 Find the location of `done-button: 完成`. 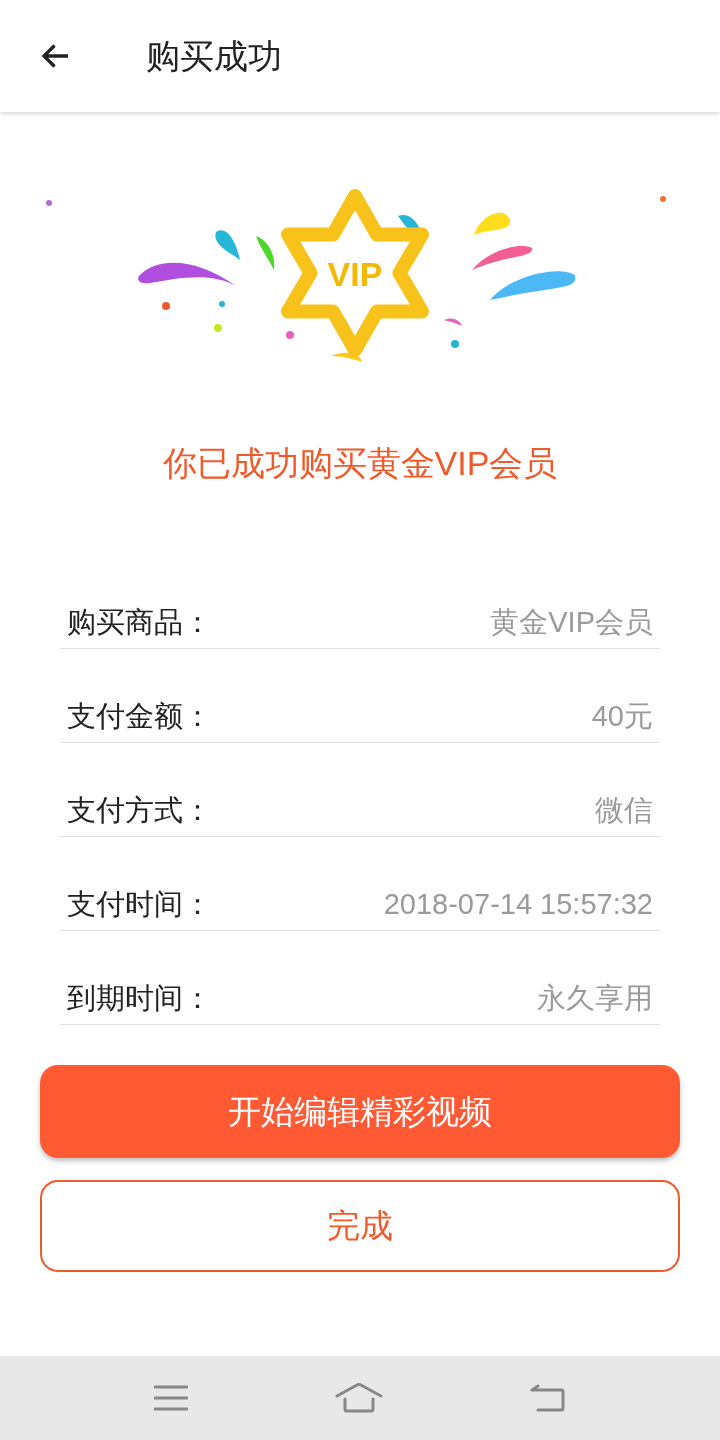

done-button: 完成 is located at coordinates (360, 1226).